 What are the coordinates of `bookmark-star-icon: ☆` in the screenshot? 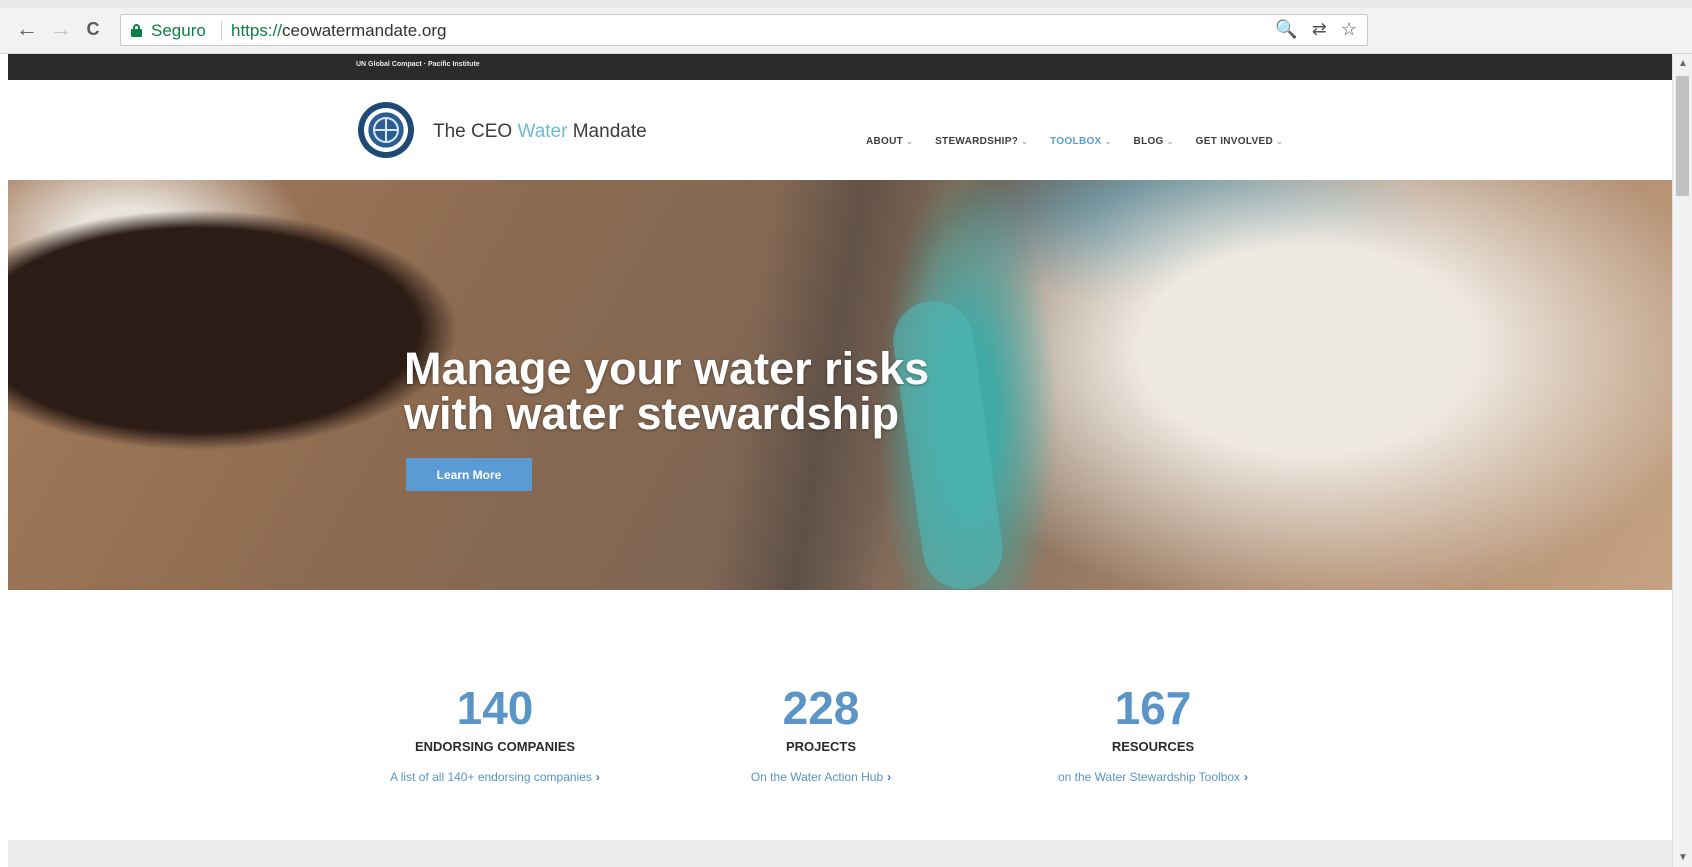 It's located at (1349, 29).